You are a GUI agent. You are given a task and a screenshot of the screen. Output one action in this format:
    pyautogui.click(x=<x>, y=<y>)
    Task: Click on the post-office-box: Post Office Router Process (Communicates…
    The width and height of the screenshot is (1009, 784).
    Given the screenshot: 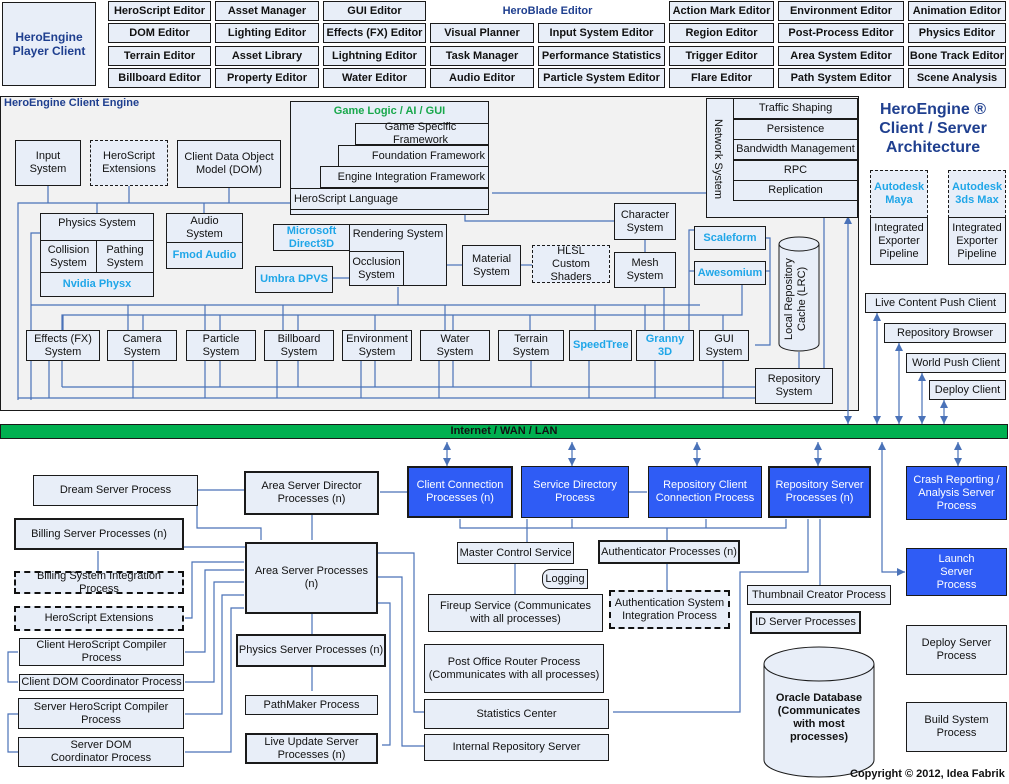 What is the action you would take?
    pyautogui.click(x=514, y=668)
    